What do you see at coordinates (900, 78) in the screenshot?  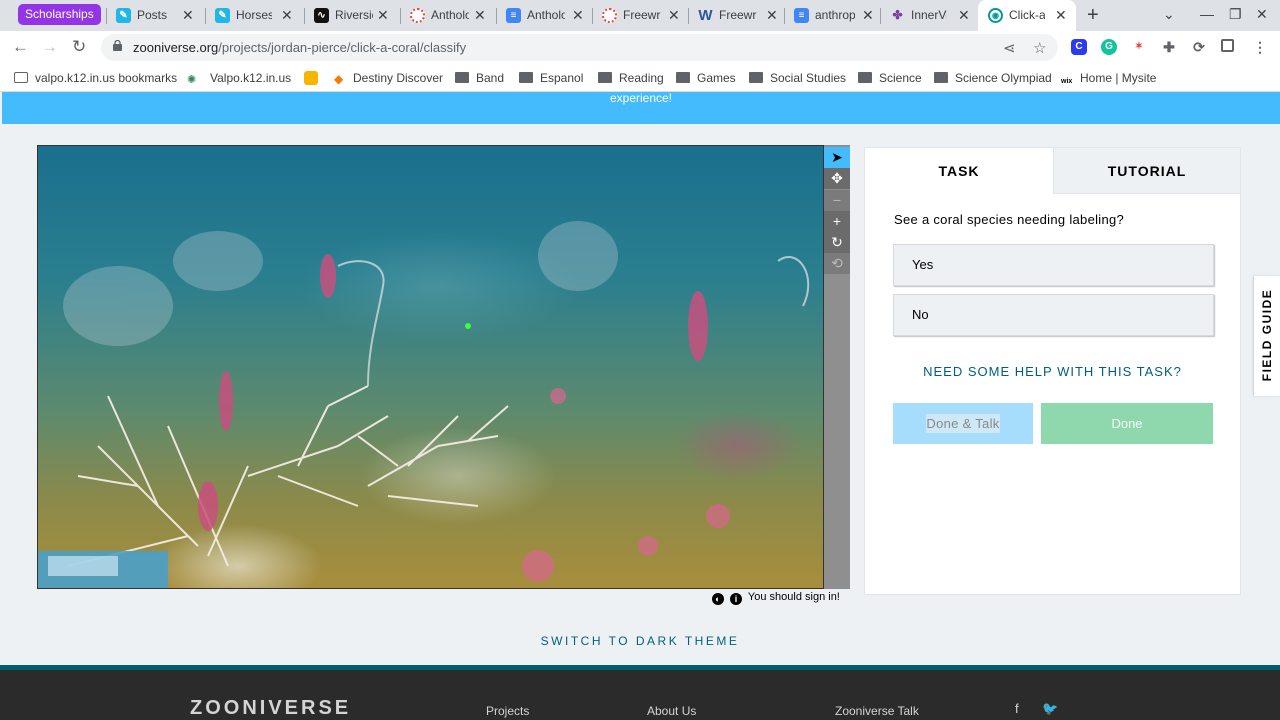 I see `bookmark-label: Science` at bounding box center [900, 78].